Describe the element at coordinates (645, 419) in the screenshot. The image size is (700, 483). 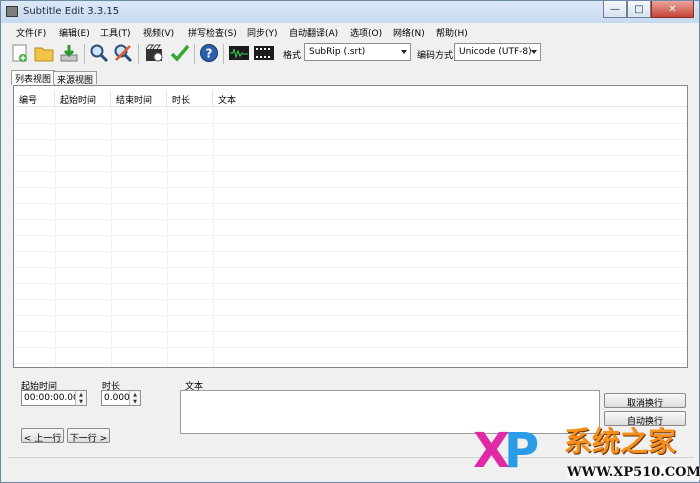
I see `autowrap-button: 自动换行` at that location.